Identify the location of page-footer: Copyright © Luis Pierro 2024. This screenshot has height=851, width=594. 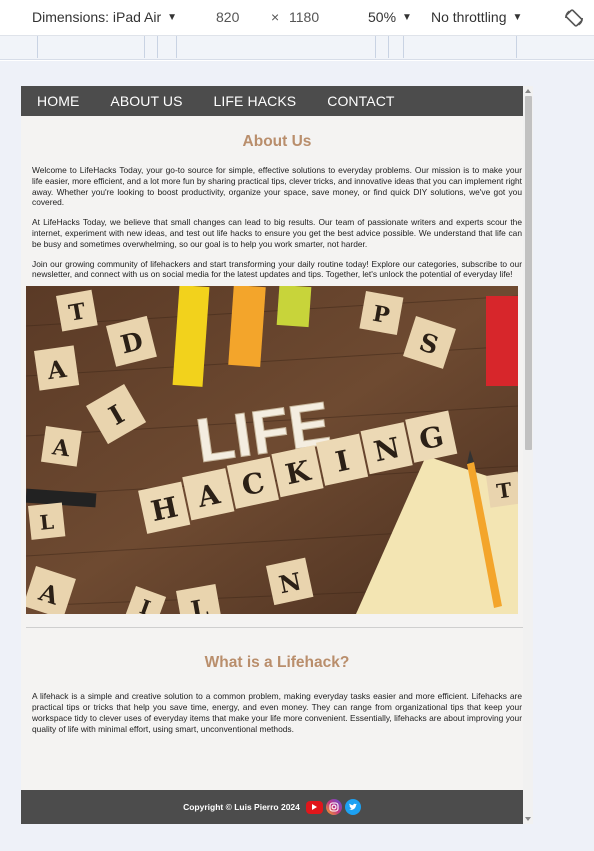
(272, 807).